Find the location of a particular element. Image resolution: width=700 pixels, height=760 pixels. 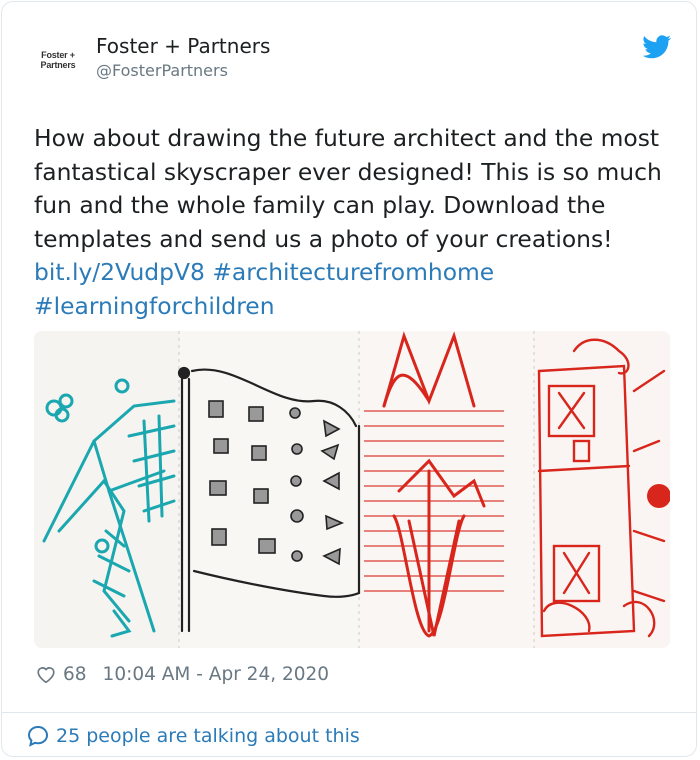

talking-text: 25 people are talking about this is located at coordinates (208, 736).